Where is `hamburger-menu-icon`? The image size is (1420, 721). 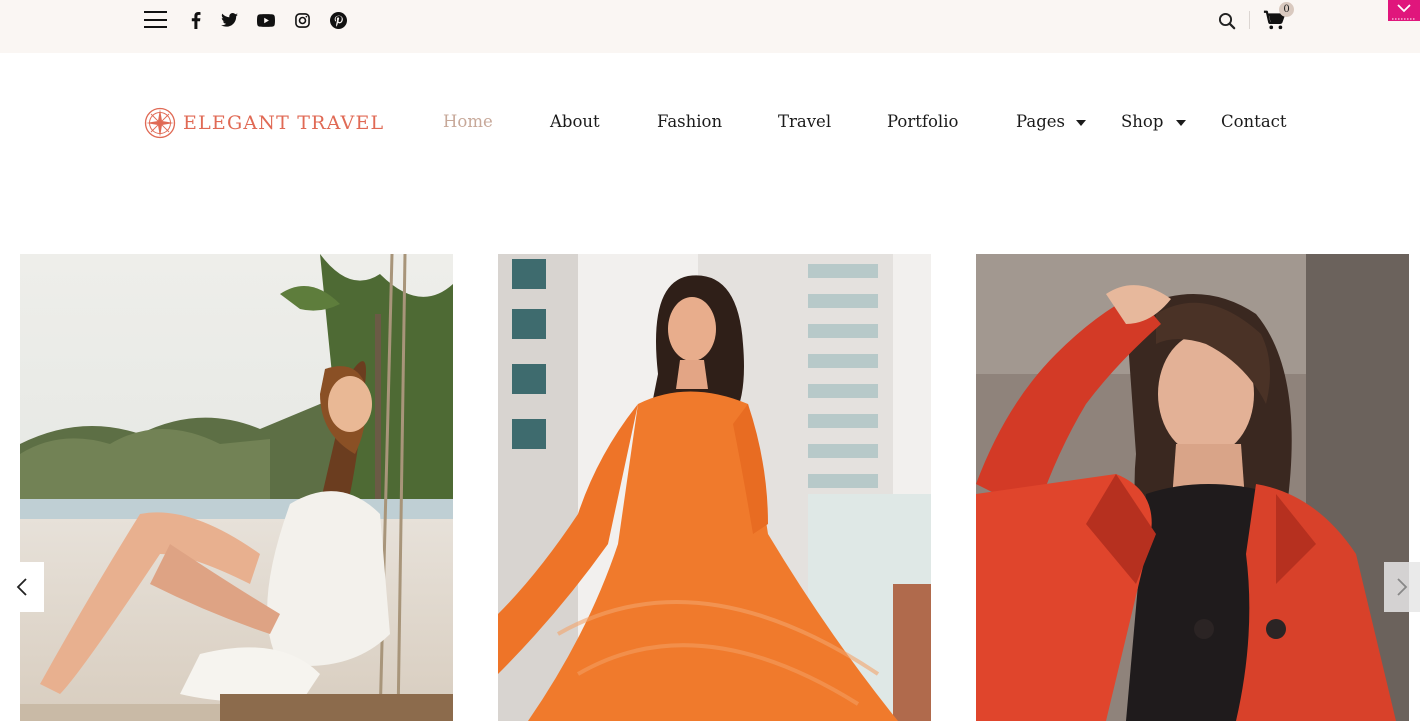 hamburger-menu-icon is located at coordinates (155, 20).